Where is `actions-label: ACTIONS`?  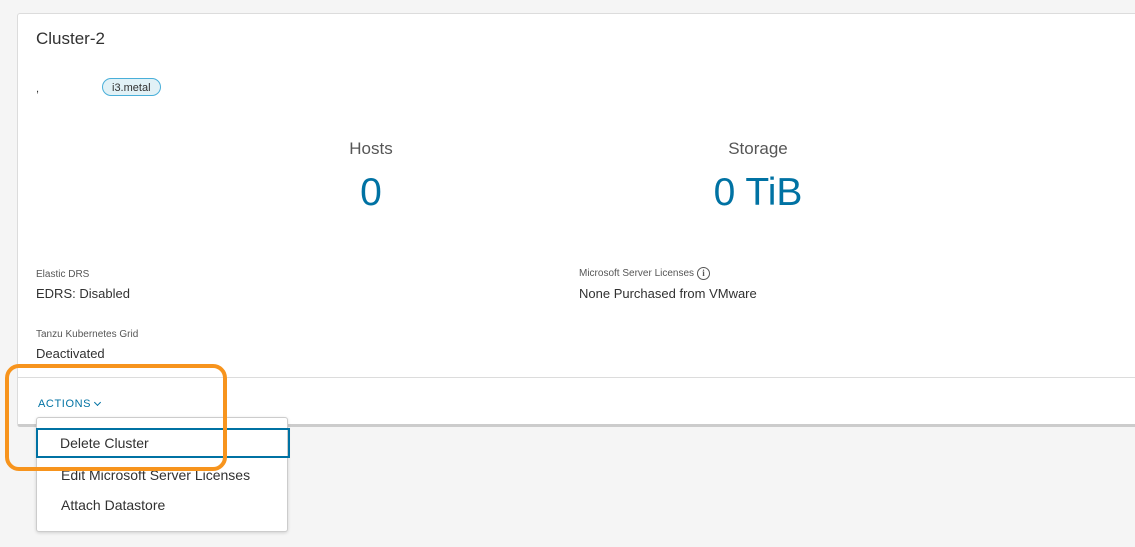 actions-label: ACTIONS is located at coordinates (65, 404).